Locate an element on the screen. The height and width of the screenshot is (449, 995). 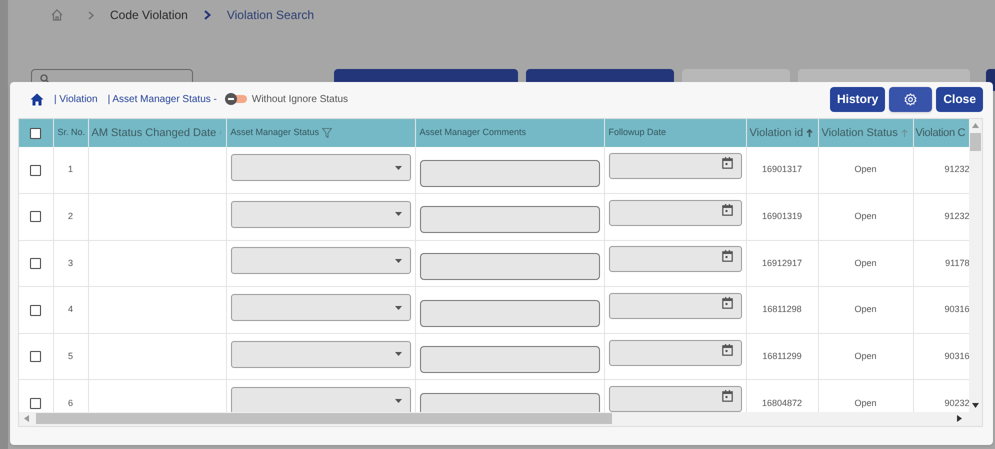
column-header: Violation Status is located at coordinates (860, 133).